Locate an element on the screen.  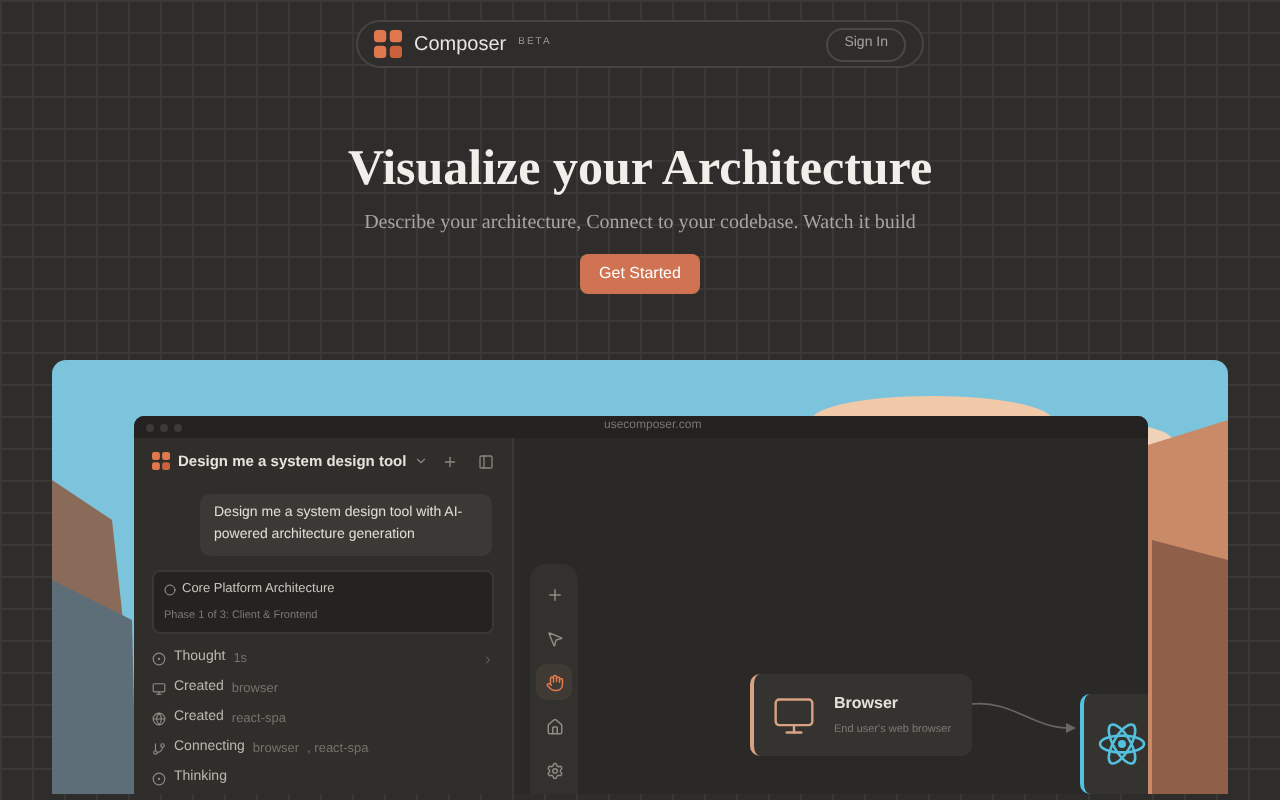
hand-icon is located at coordinates (554, 682).